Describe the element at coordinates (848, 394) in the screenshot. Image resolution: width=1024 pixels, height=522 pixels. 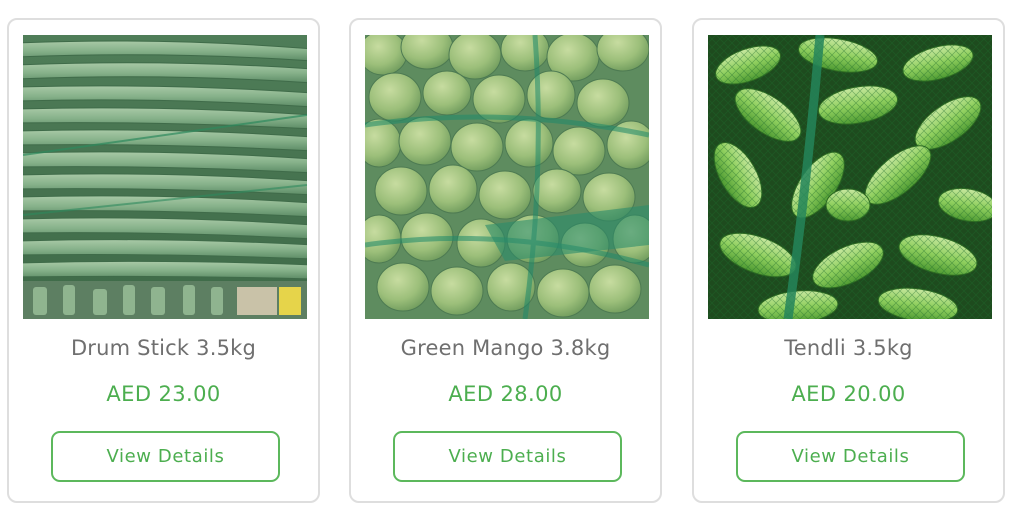
I see `product-price: AED 20.00` at that location.